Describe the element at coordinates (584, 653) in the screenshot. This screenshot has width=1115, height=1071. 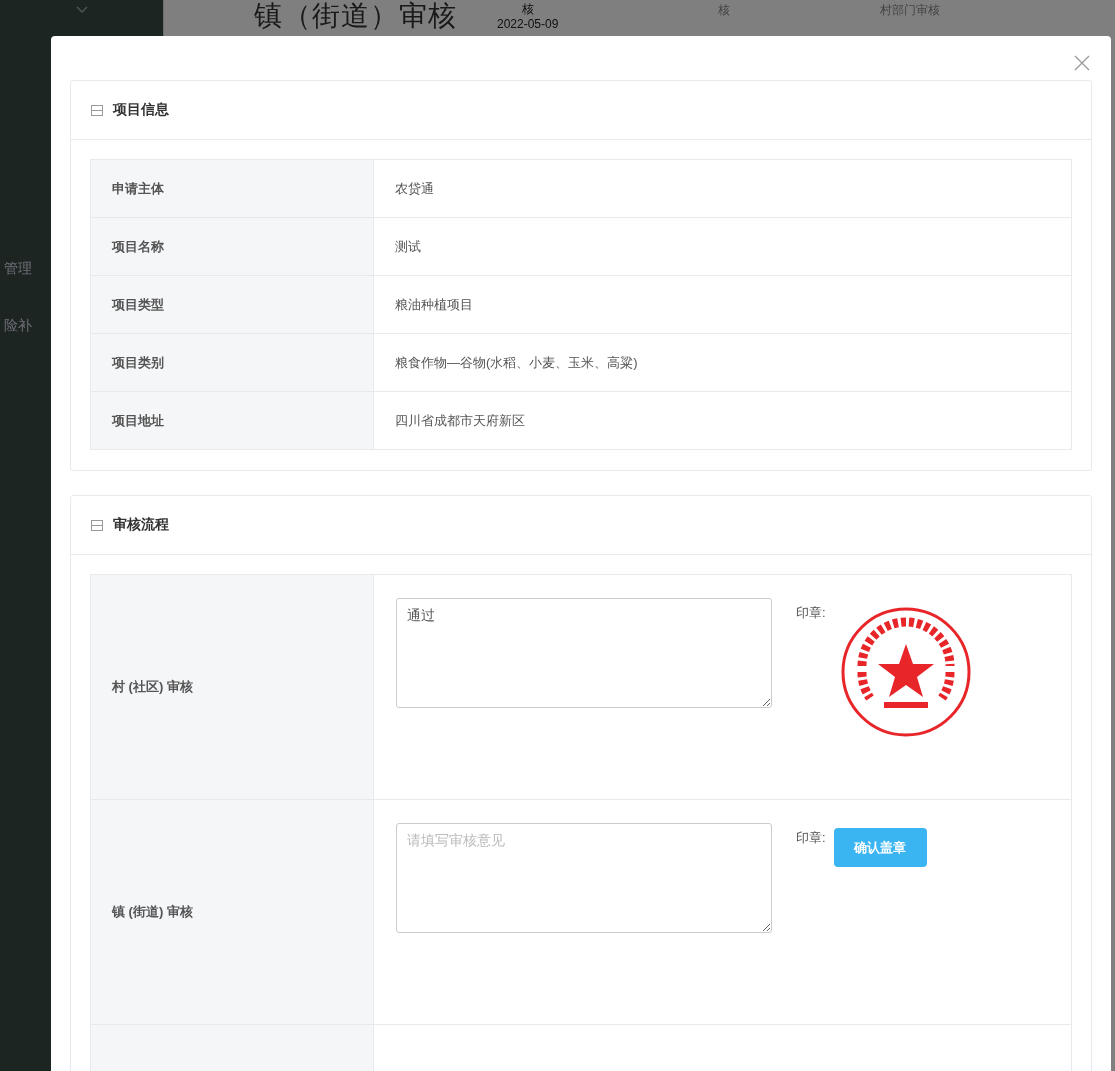
I see `opinion-field: 通过` at that location.